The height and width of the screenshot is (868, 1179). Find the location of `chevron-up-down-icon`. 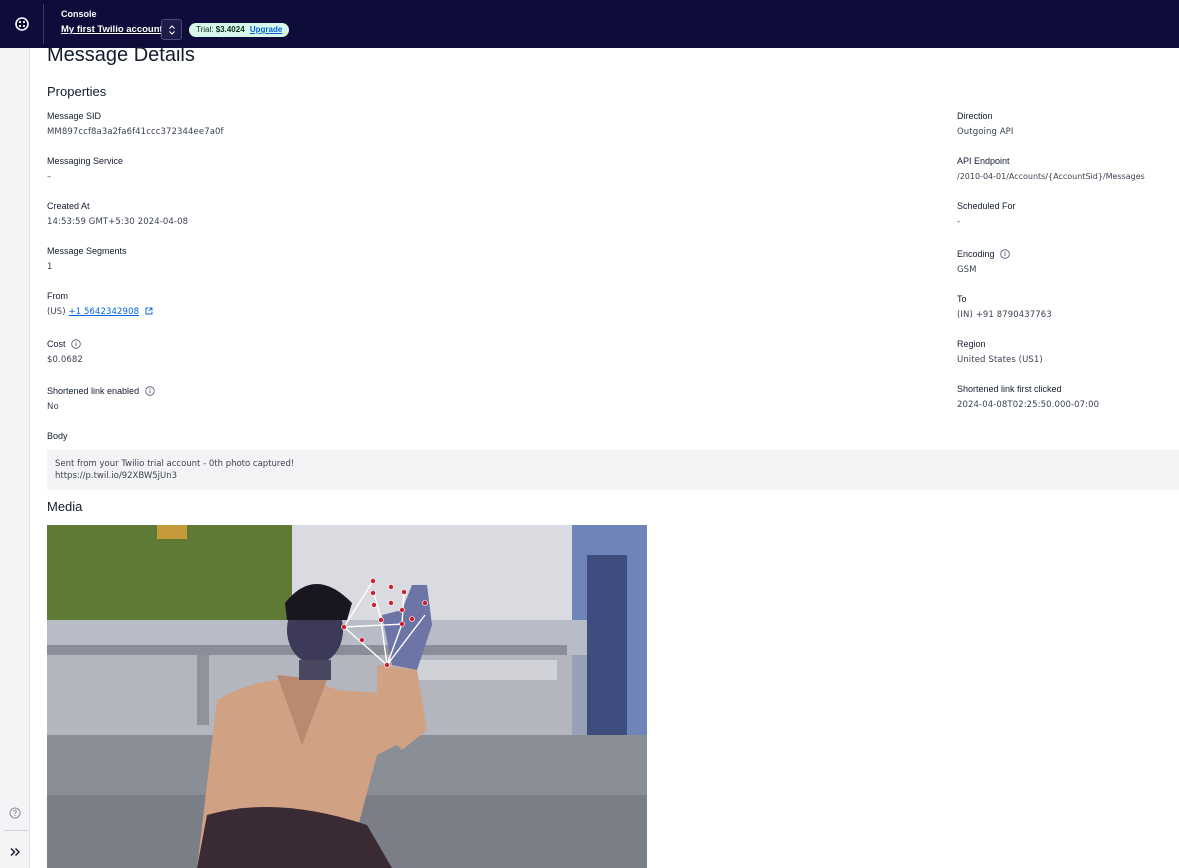

chevron-up-down-icon is located at coordinates (172, 30).